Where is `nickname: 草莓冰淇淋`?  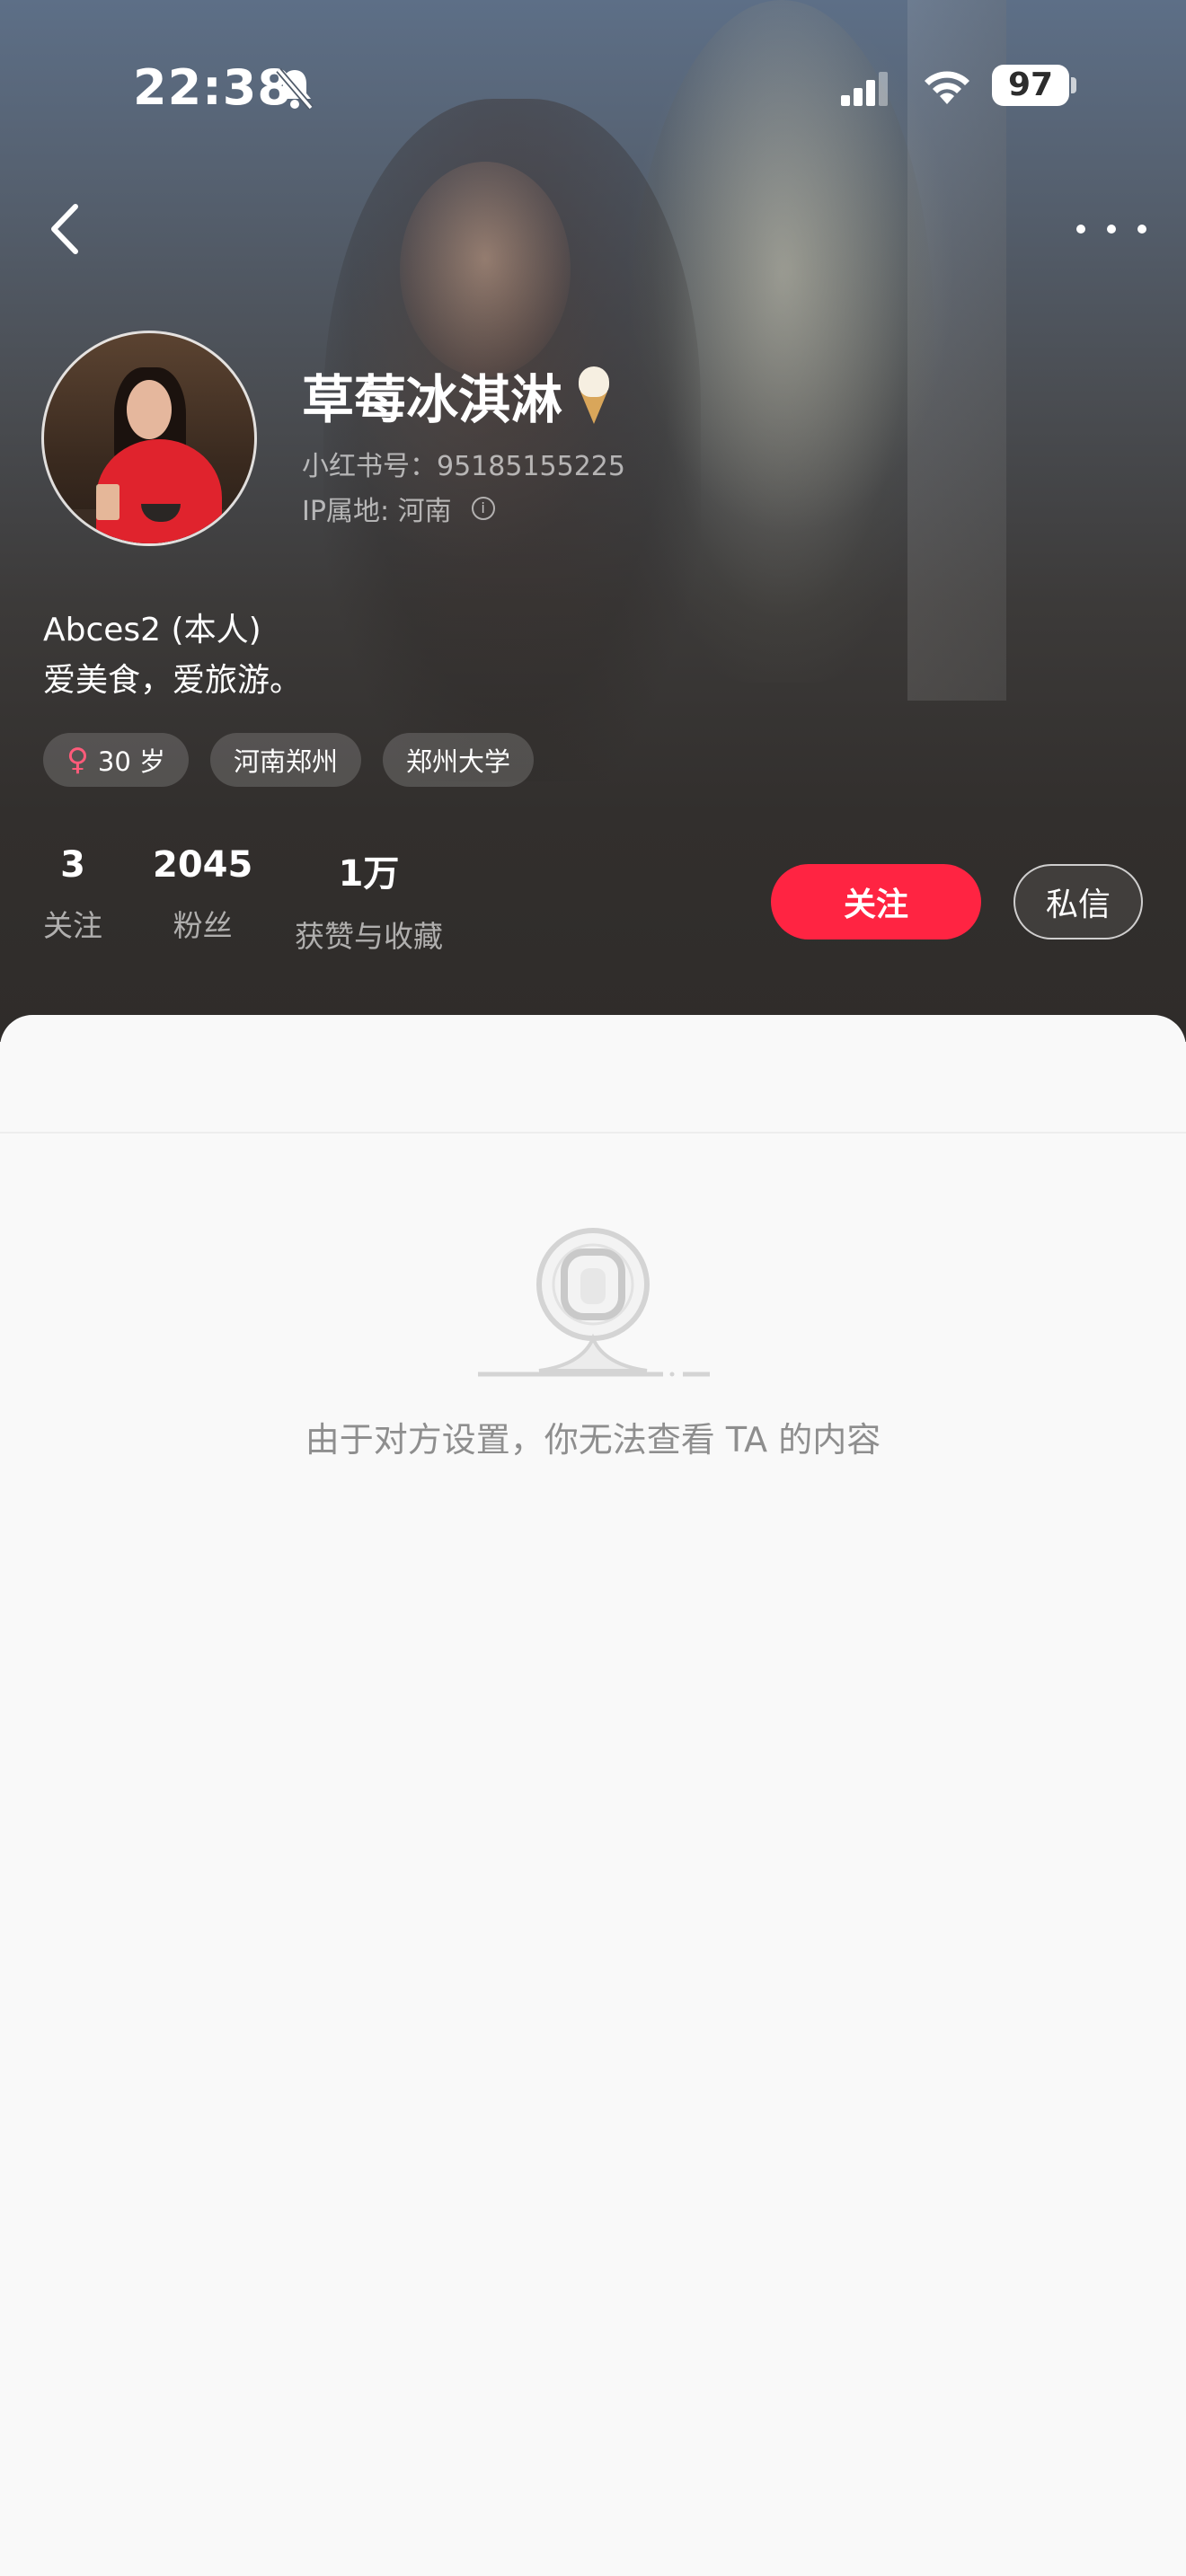
nickname: 草莓冰淇淋 is located at coordinates (457, 395).